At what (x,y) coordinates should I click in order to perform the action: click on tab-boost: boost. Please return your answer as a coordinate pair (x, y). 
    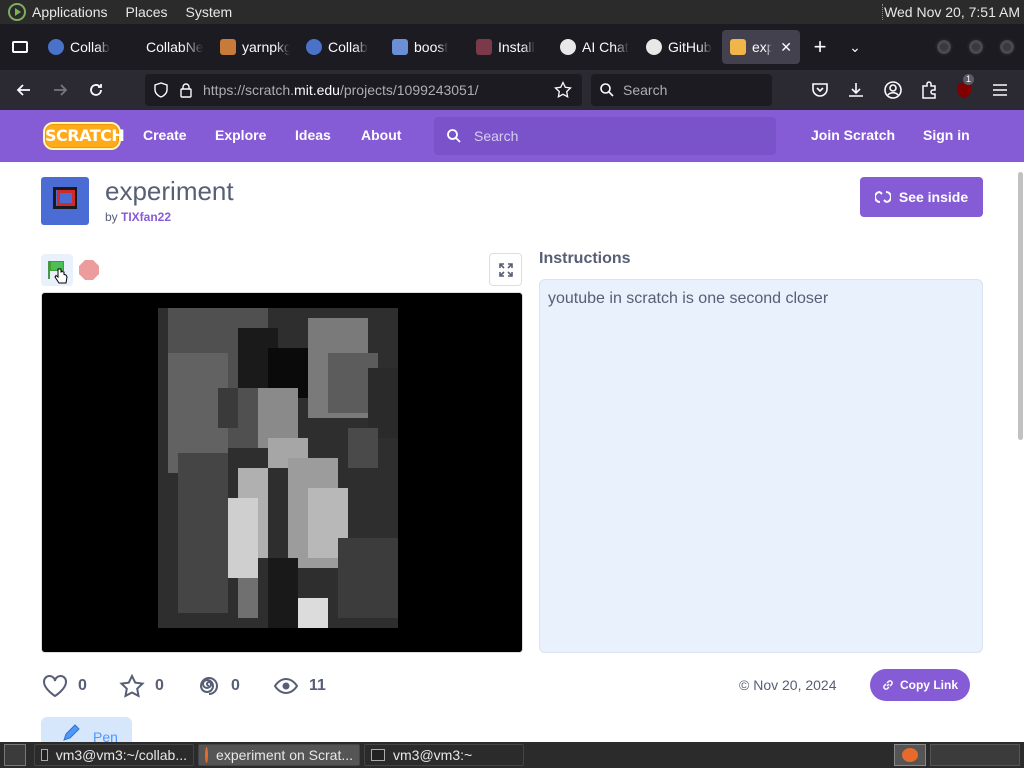
    Looking at the image, I should click on (426, 47).